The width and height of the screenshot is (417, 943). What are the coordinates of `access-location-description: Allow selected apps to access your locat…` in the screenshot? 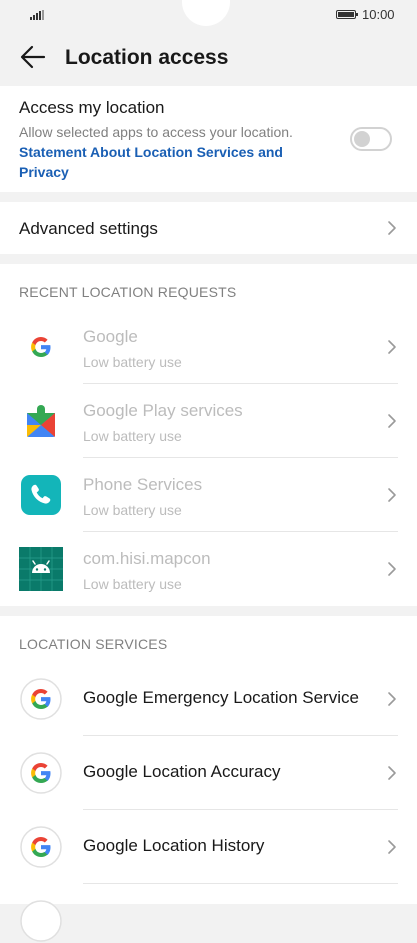 It's located at (156, 132).